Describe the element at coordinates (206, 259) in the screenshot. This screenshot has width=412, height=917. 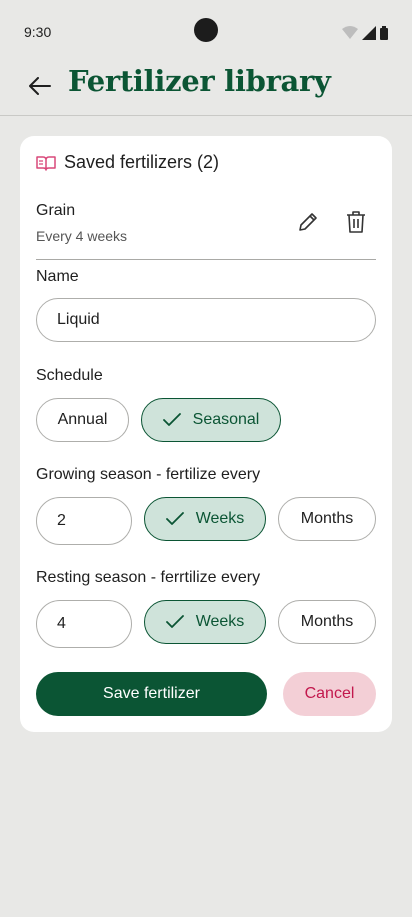
I see `divider` at that location.